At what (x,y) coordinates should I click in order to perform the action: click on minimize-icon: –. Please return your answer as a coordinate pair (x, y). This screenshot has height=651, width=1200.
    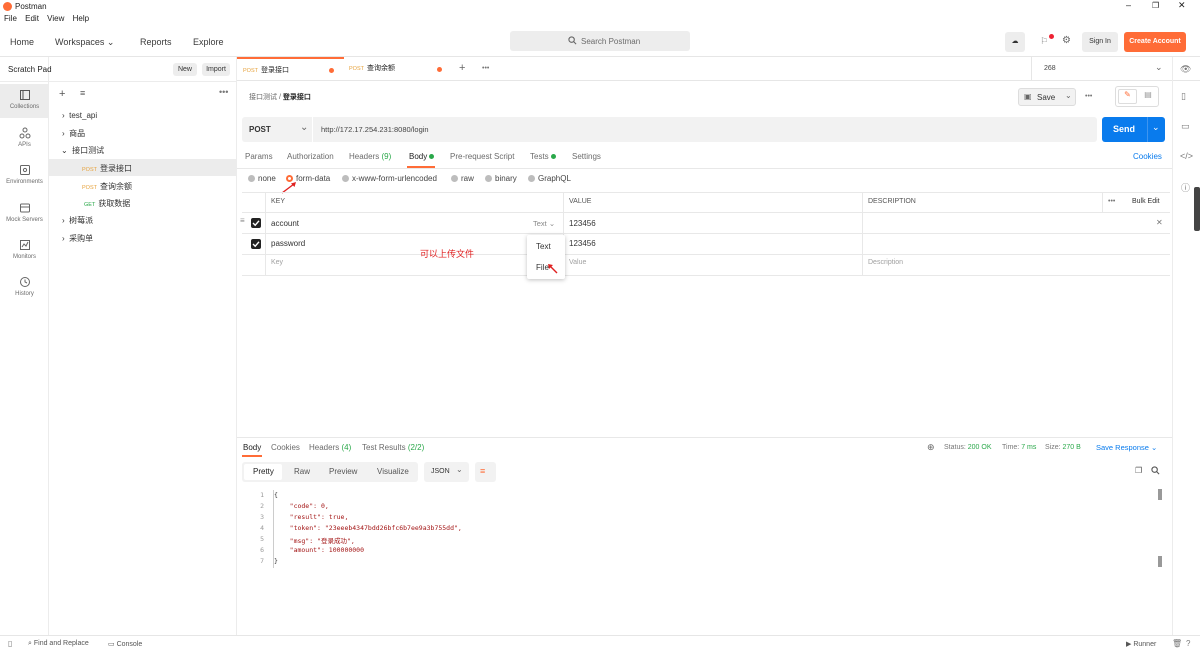
    Looking at the image, I should click on (1128, 5).